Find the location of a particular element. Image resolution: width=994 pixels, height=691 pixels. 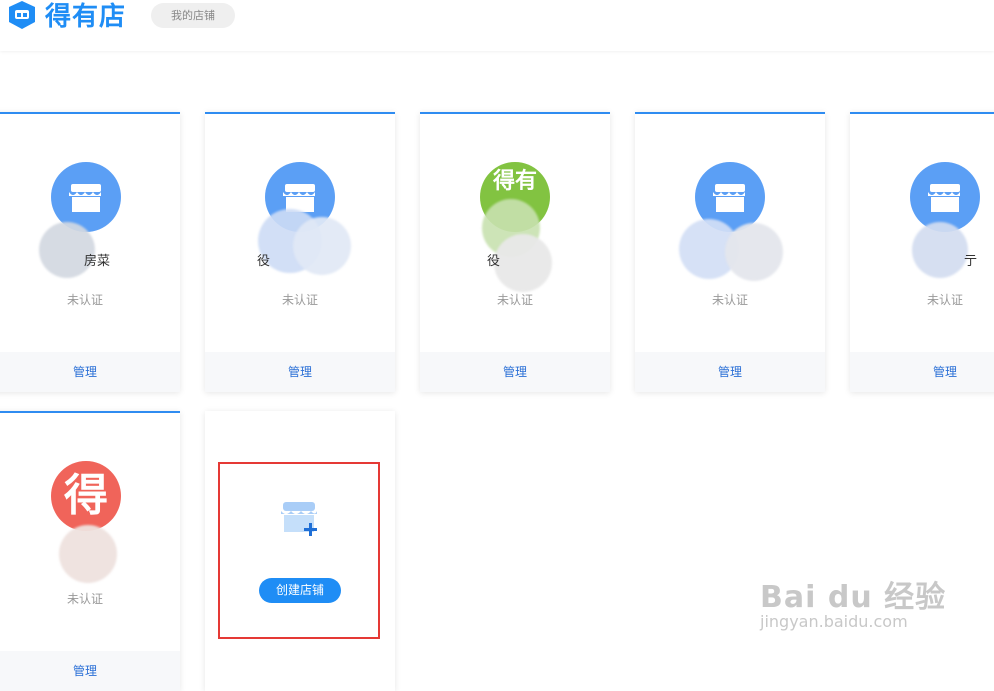

store-card: 未认证 管理 is located at coordinates (730, 252).